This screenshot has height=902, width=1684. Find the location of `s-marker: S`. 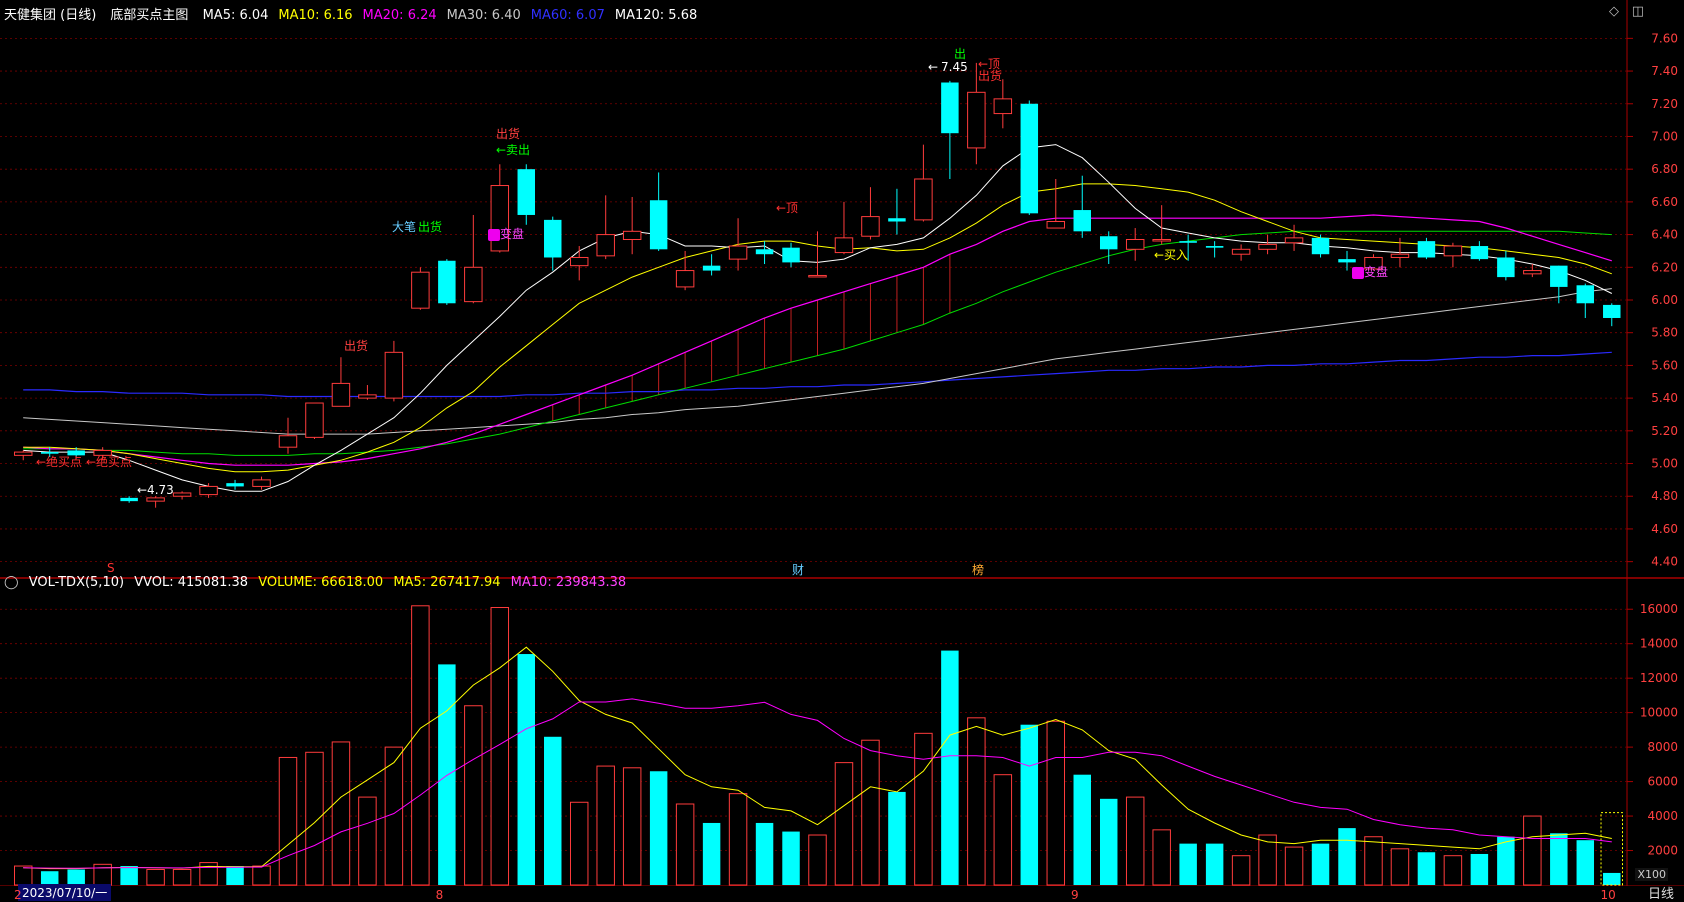

s-marker: S is located at coordinates (111, 568).